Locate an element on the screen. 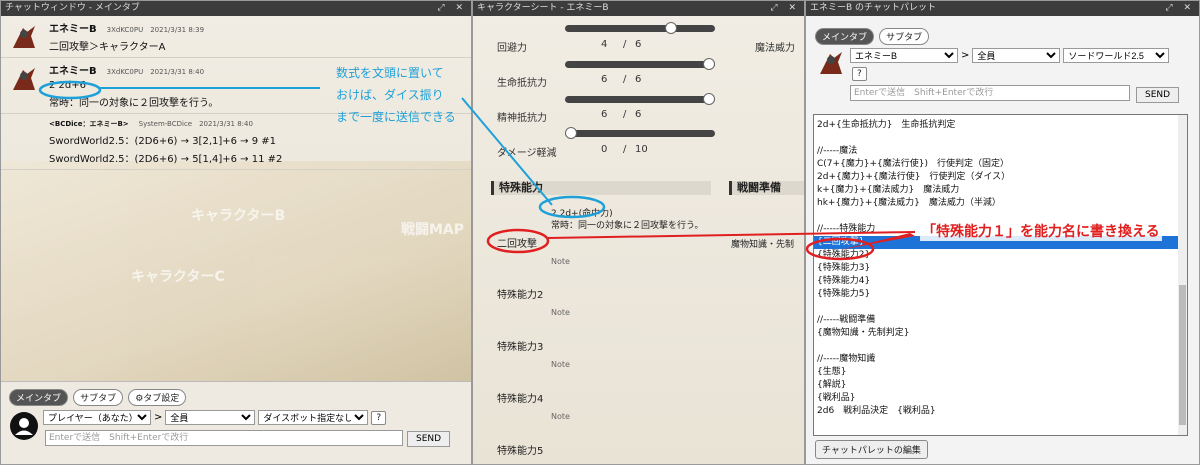  message-meta: System-BCDice 2021/3/31 8:40 is located at coordinates (195, 124).